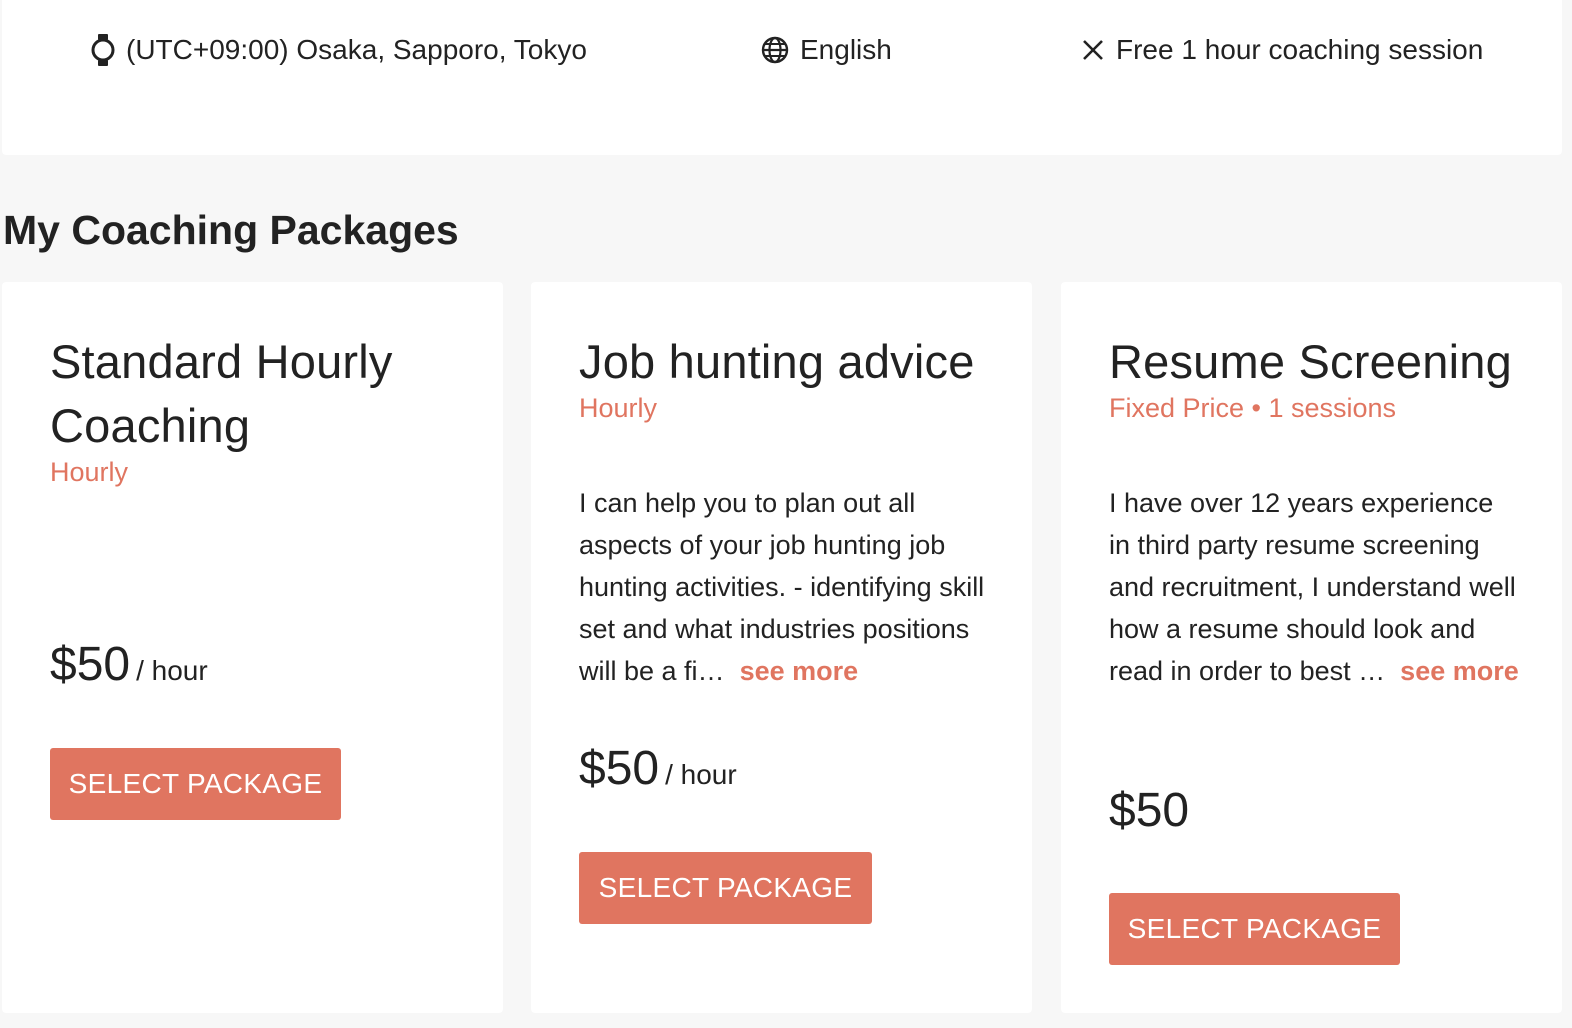 This screenshot has width=1572, height=1028. I want to click on package-title: Resume Screening, so click(1310, 361).